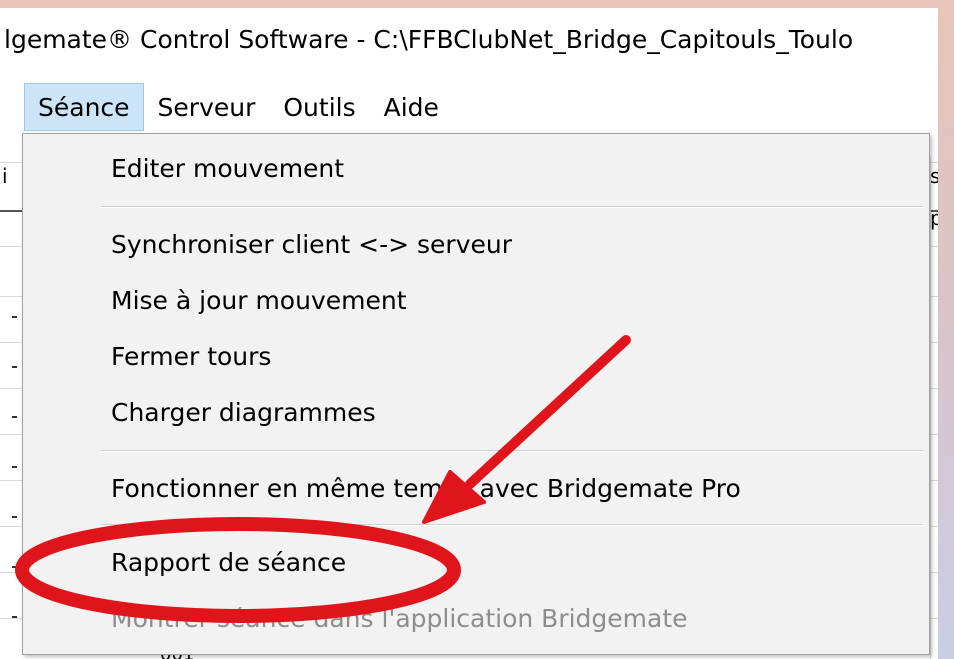 This screenshot has width=954, height=659. Describe the element at coordinates (84, 107) in the screenshot. I see `menu-seance: Séance` at that location.